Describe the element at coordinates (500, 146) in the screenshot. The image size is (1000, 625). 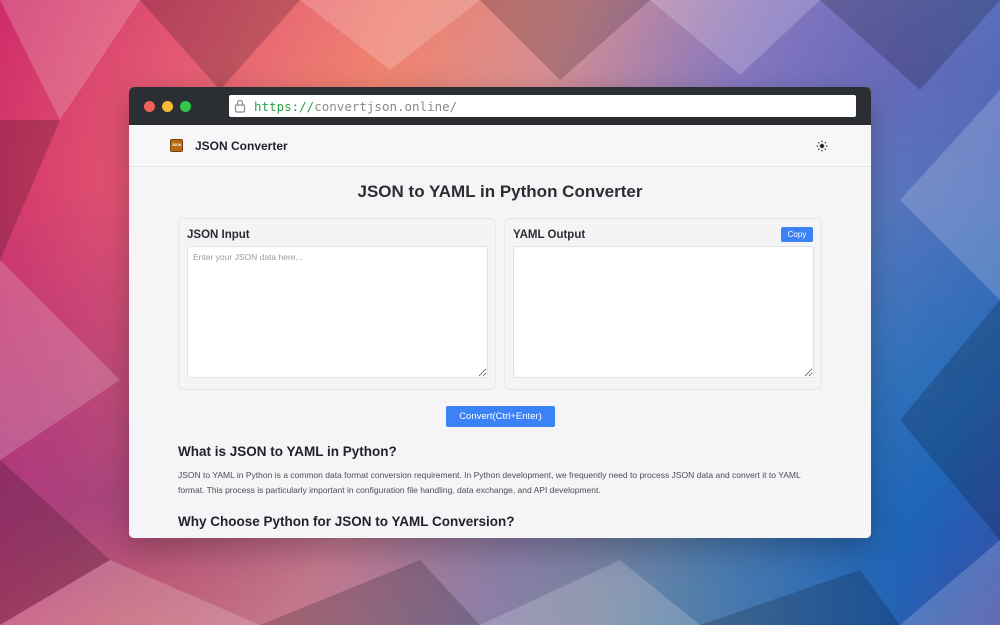
I see `top-navbar: JSON JSON Converter` at that location.